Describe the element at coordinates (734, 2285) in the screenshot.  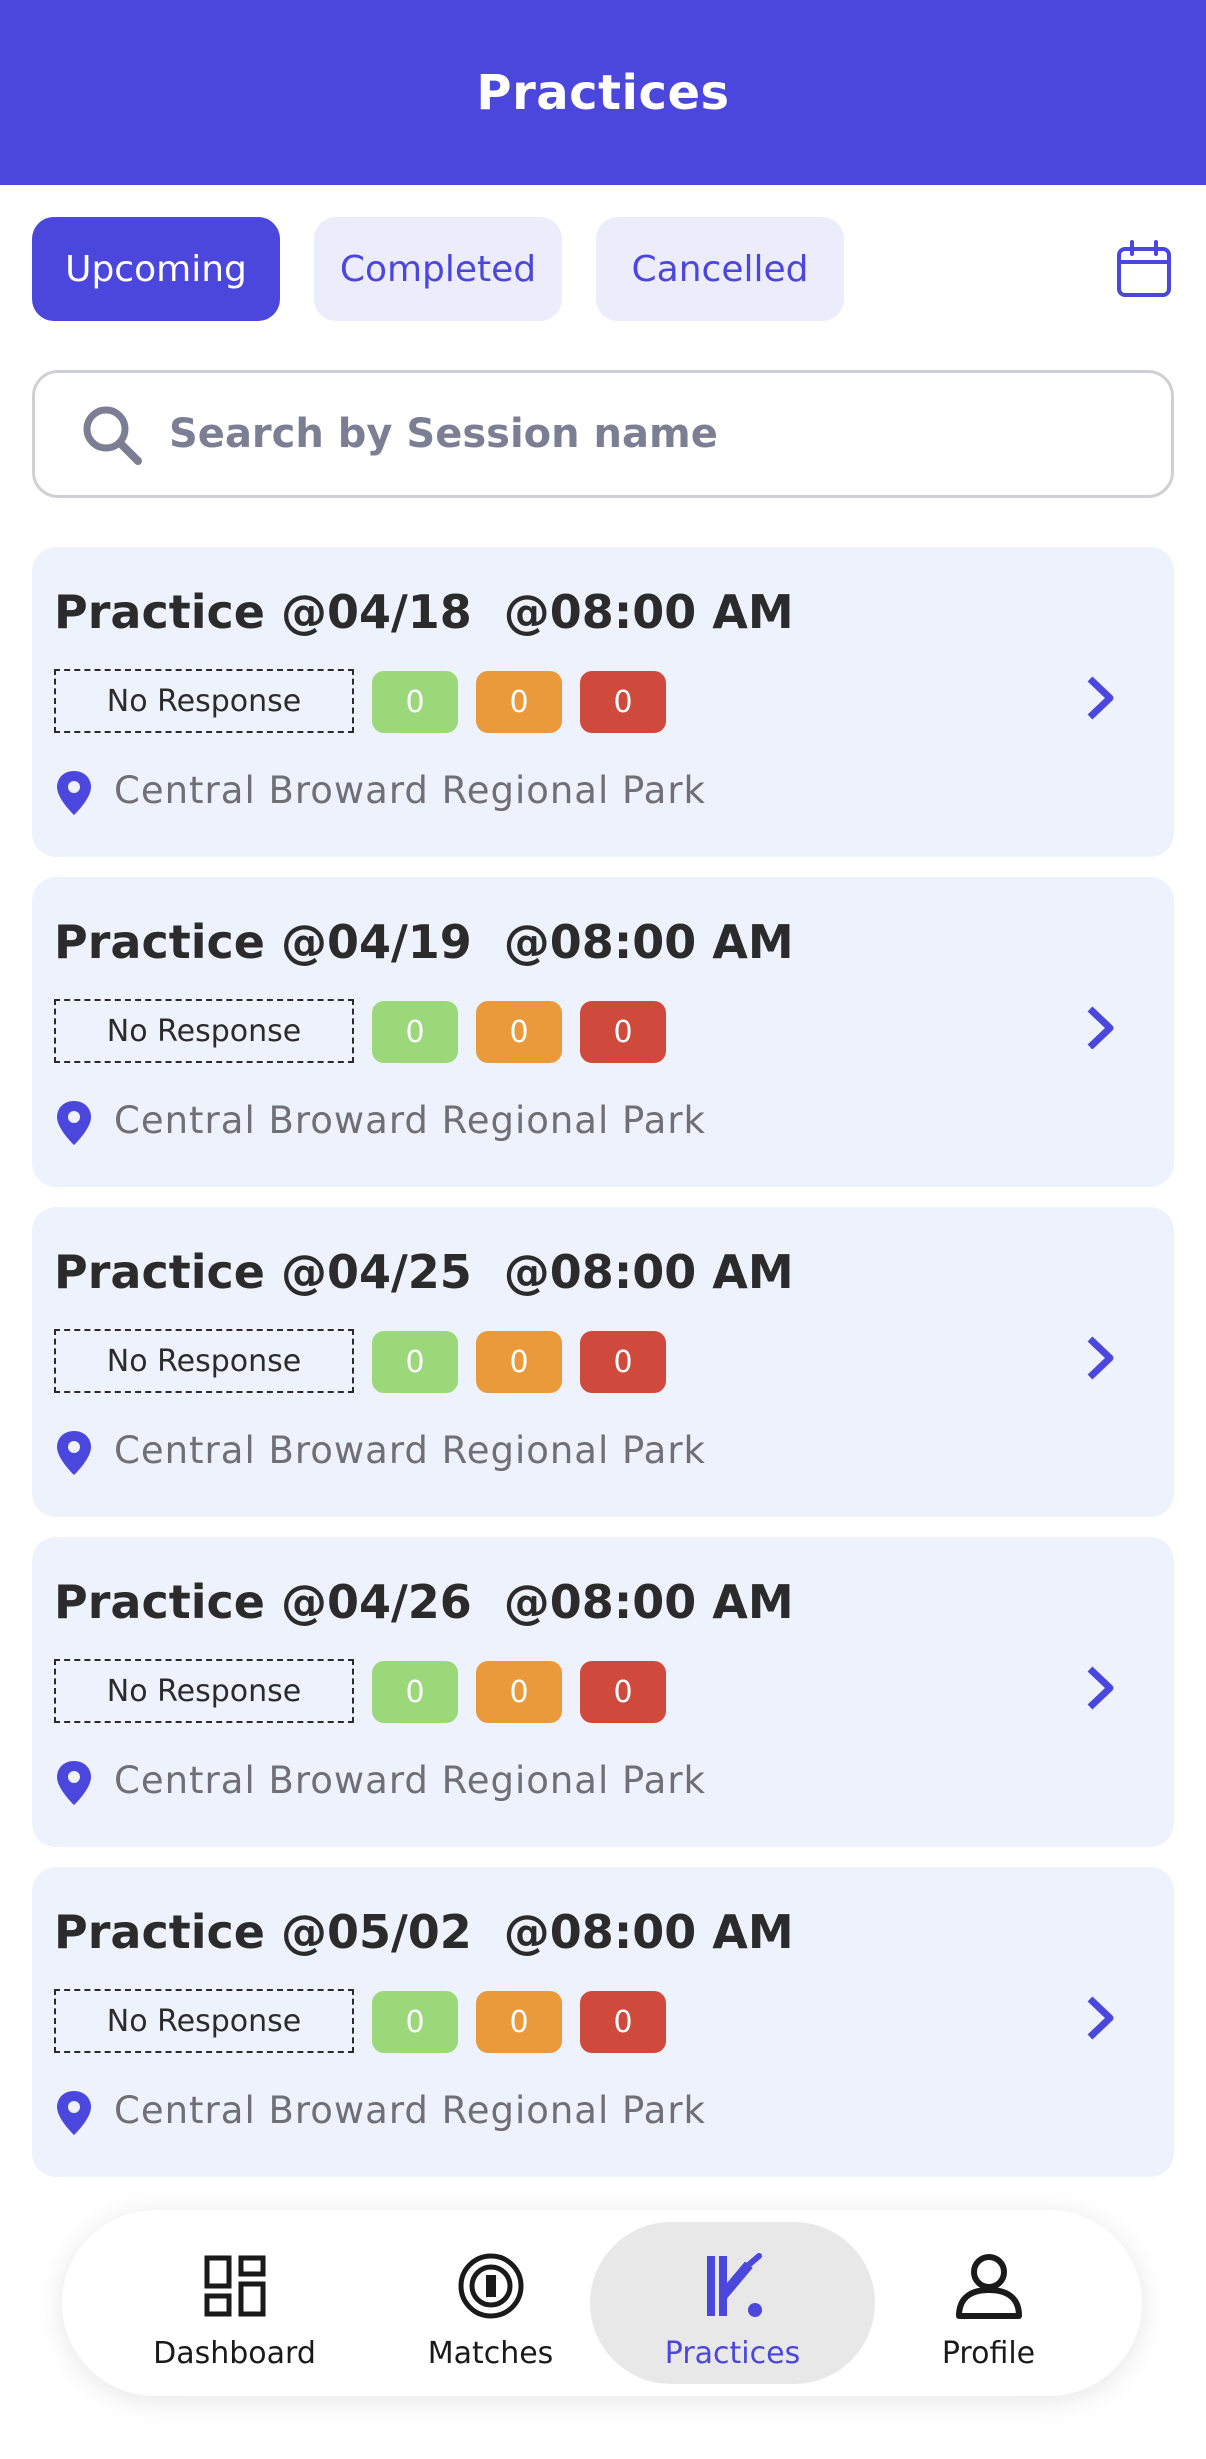
I see `cricket-bat-icon` at that location.